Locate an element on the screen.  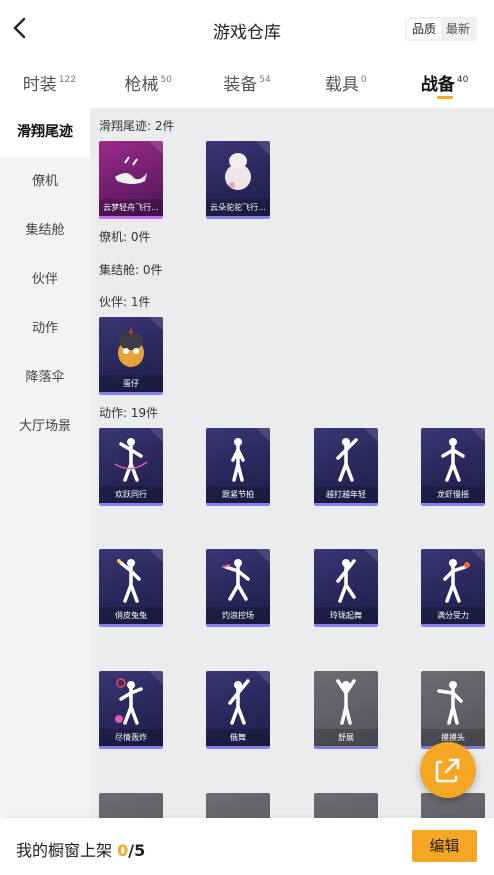
tab-fashion: 时装 122 is located at coordinates (49, 83).